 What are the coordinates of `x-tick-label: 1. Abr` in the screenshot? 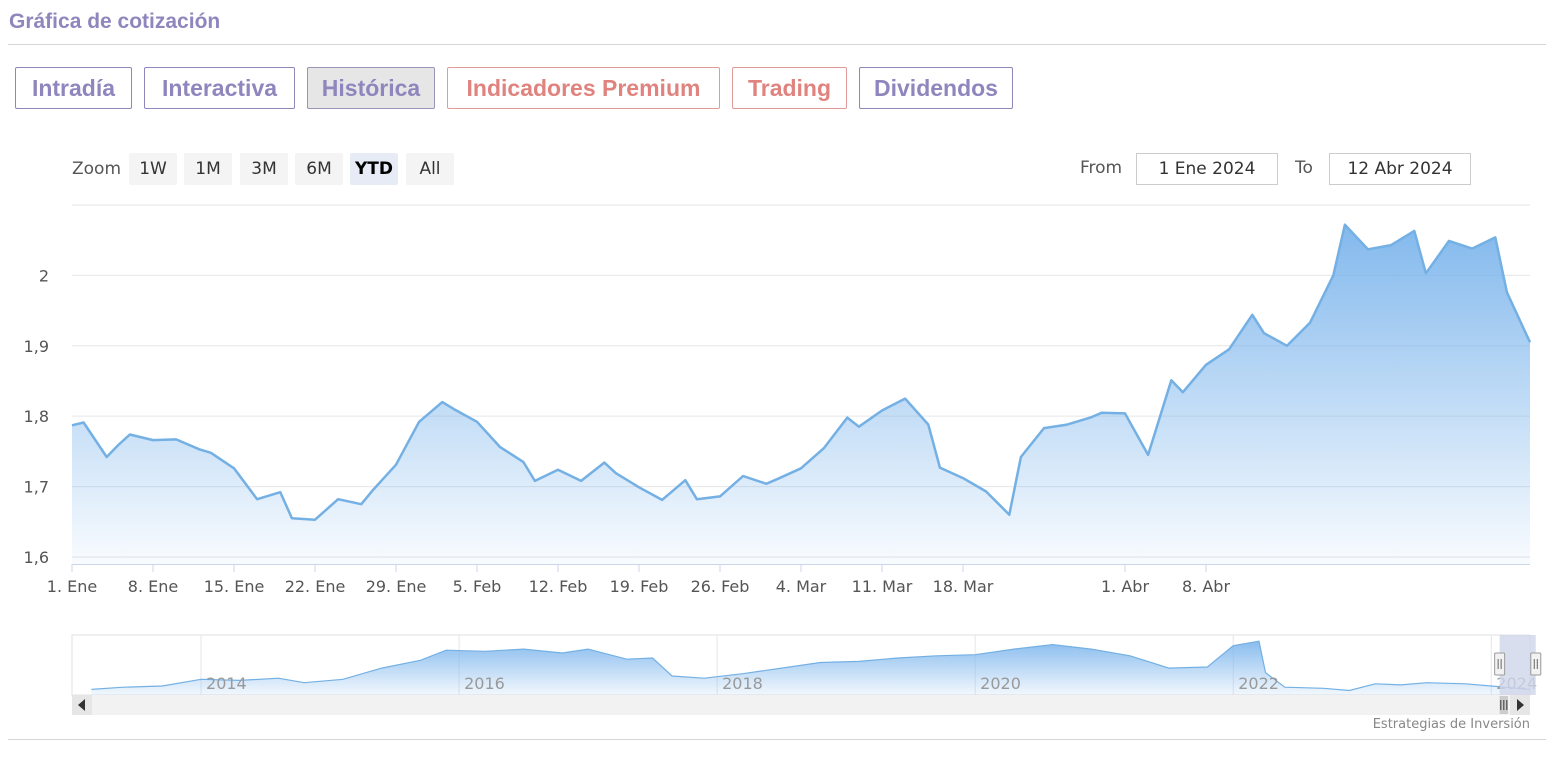 It's located at (1125, 586).